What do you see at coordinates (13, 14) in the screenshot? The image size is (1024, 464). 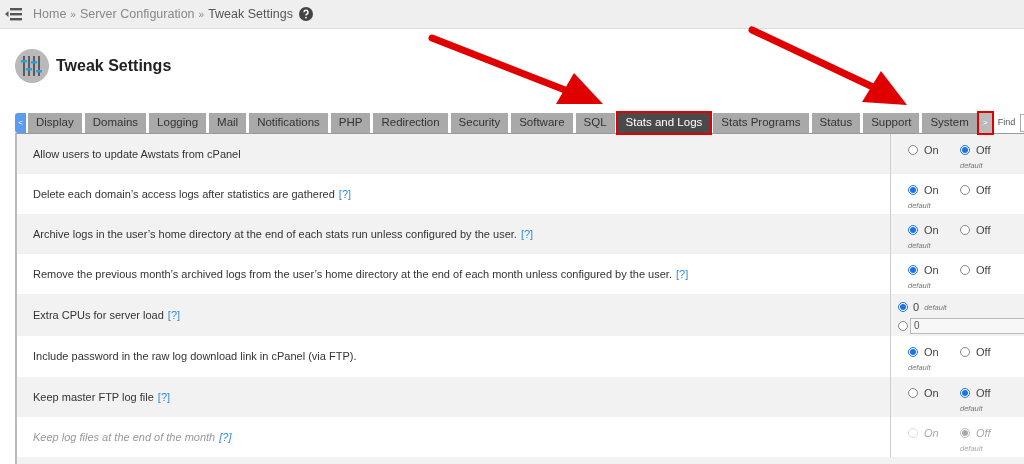 I see `menu-icon` at bounding box center [13, 14].